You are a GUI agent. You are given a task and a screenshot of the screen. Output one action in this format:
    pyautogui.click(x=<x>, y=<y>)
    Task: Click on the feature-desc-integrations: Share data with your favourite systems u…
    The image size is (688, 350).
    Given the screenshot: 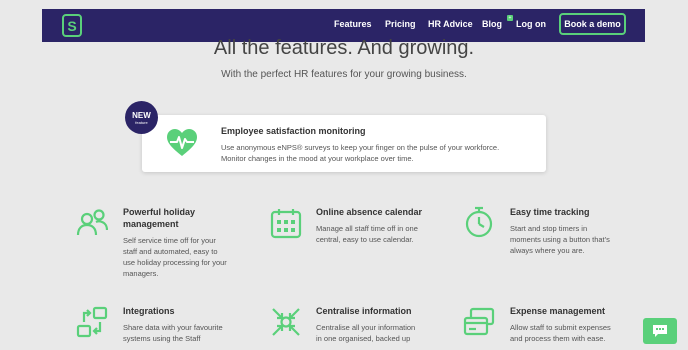 What is the action you would take?
    pyautogui.click(x=173, y=333)
    